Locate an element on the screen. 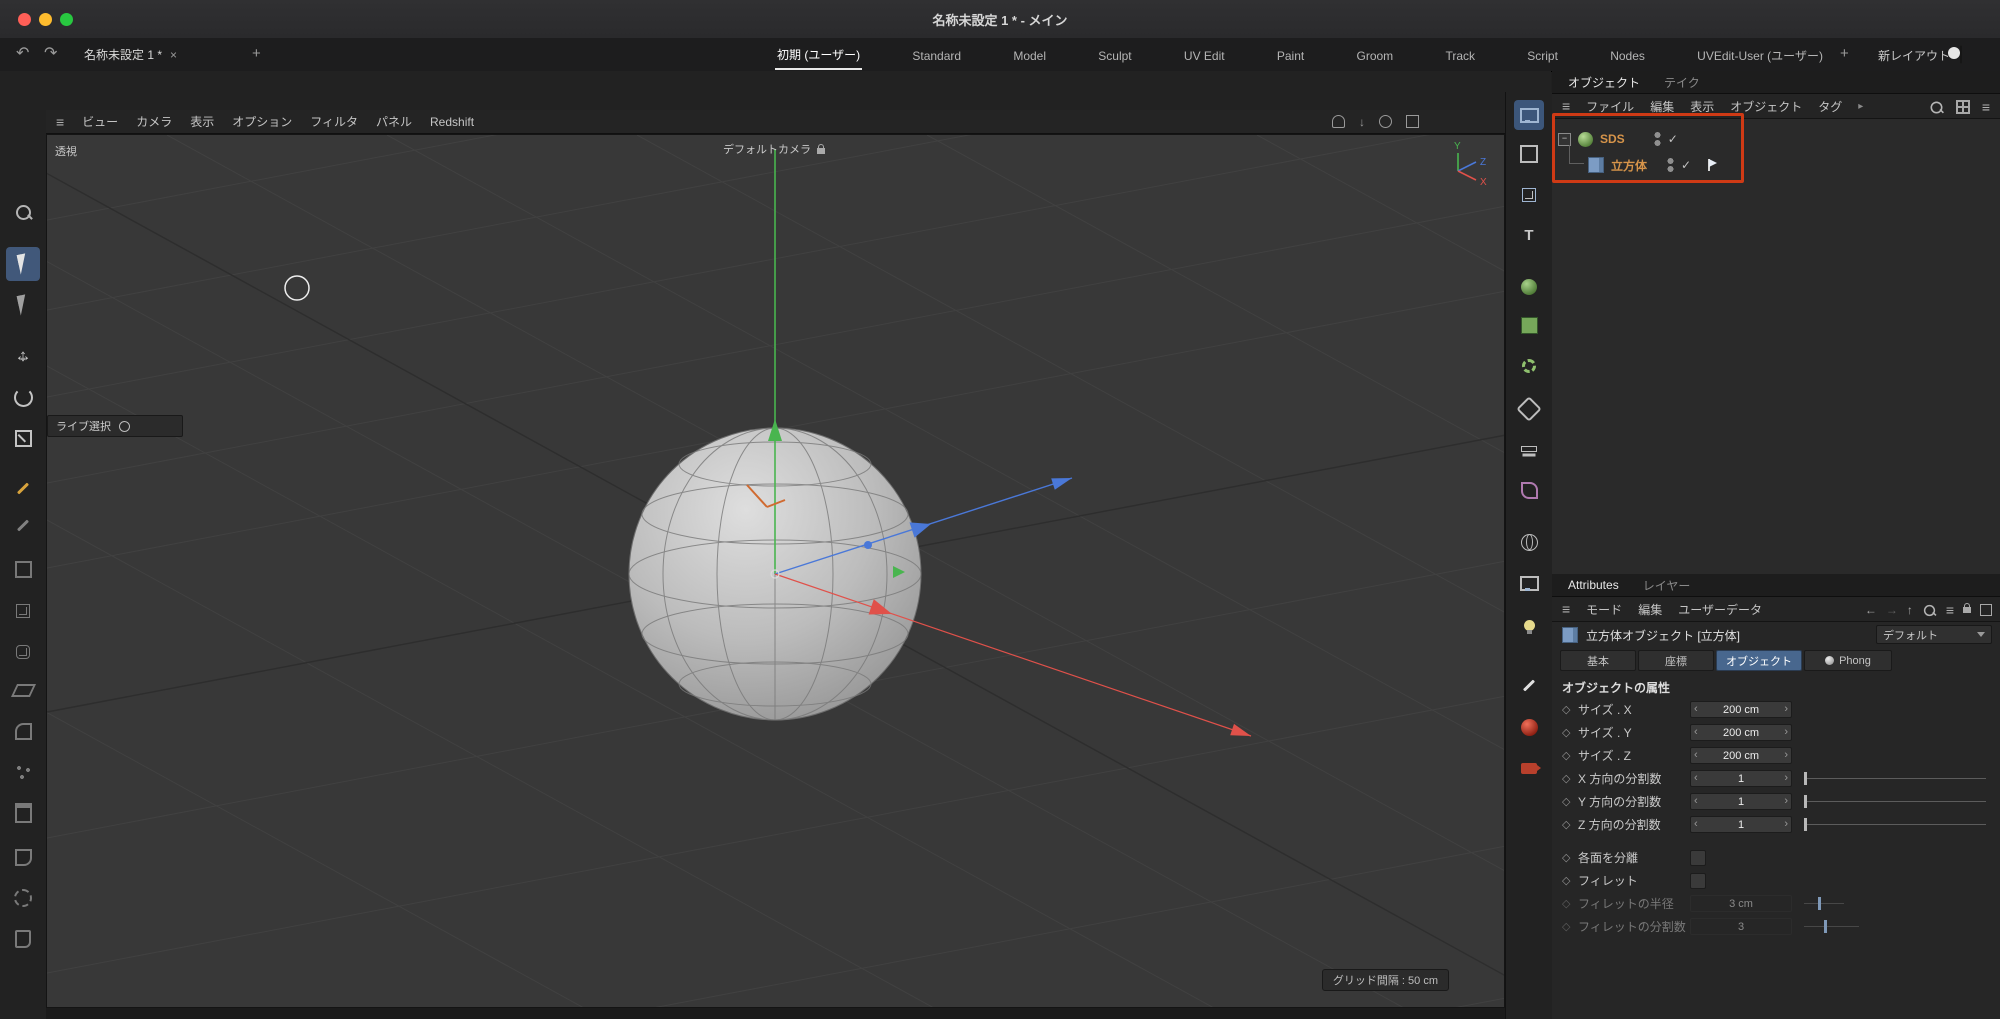 The image size is (2000, 1019). menu-panel: パネル is located at coordinates (394, 121).